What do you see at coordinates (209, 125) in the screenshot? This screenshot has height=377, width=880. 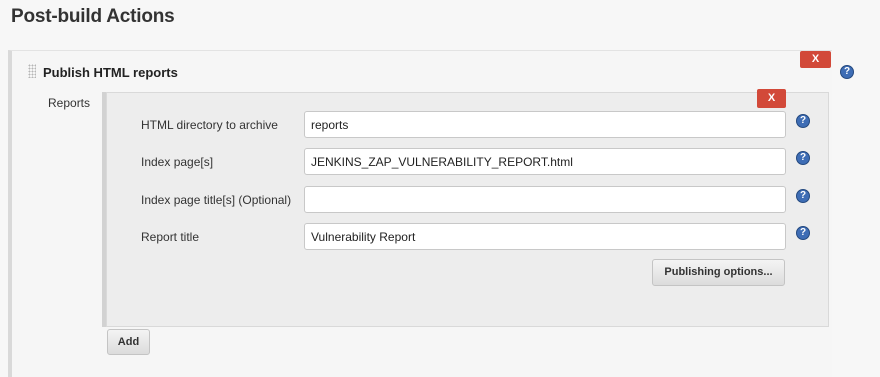 I see `html-directory-label: HTML directory to archive` at bounding box center [209, 125].